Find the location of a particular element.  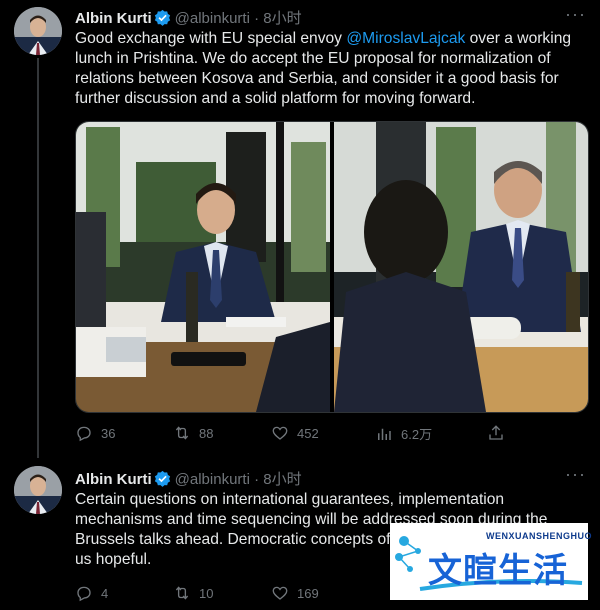

views-icon is located at coordinates (384, 434).